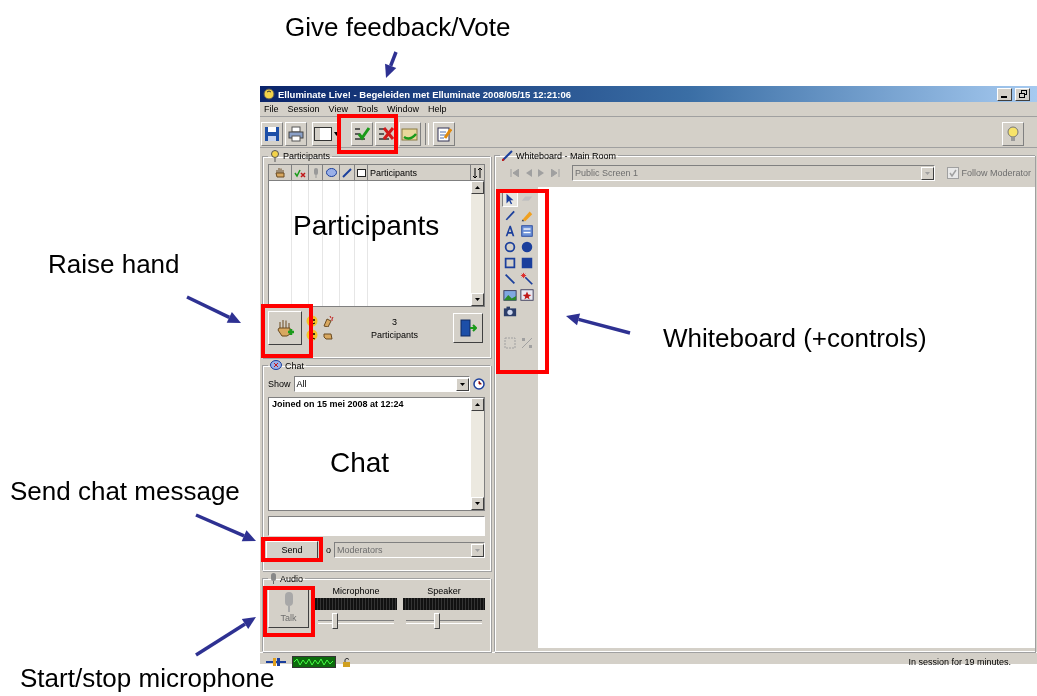  I want to click on menu-item: Tools, so click(367, 108).